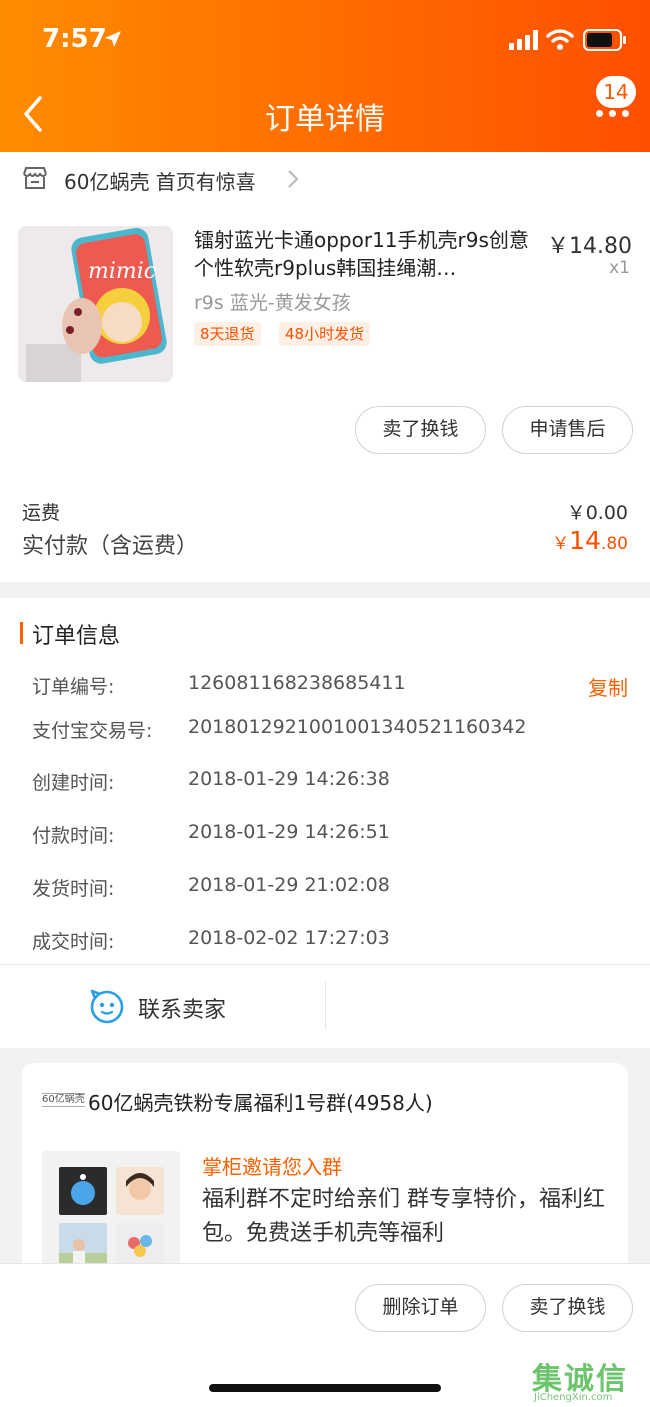 This screenshot has width=650, height=1407. What do you see at coordinates (227, 334) in the screenshot?
I see `return-policy-badge: 8天退货` at bounding box center [227, 334].